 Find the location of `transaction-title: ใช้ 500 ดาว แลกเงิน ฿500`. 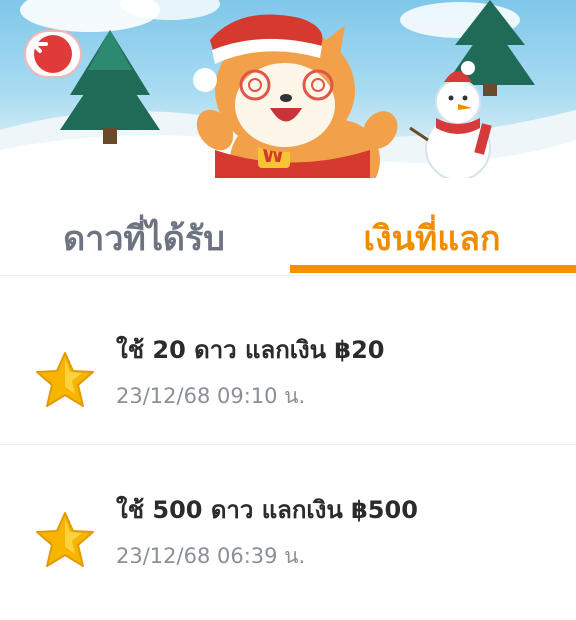

transaction-title: ใช้ 500 ดาว แลกเงิน ฿500 is located at coordinates (267, 510).